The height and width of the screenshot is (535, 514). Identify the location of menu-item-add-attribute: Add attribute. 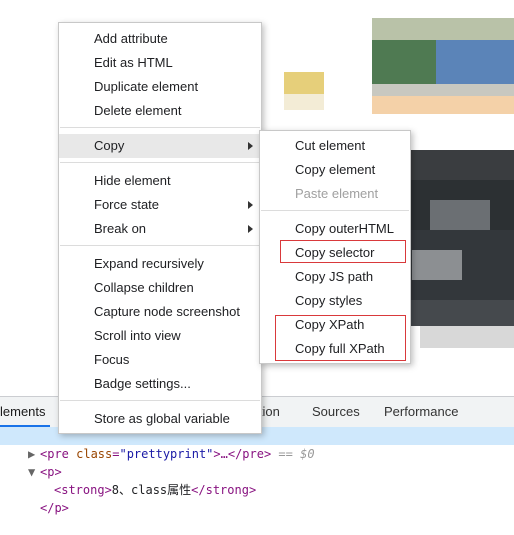
(160, 39).